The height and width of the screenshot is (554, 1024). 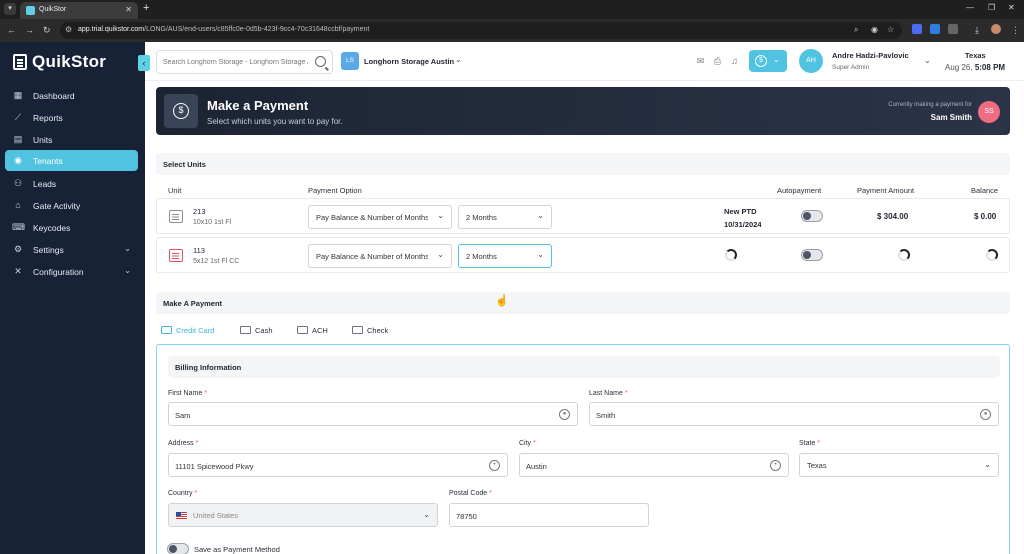 I want to click on billing-header: Billing Information, so click(x=584, y=367).